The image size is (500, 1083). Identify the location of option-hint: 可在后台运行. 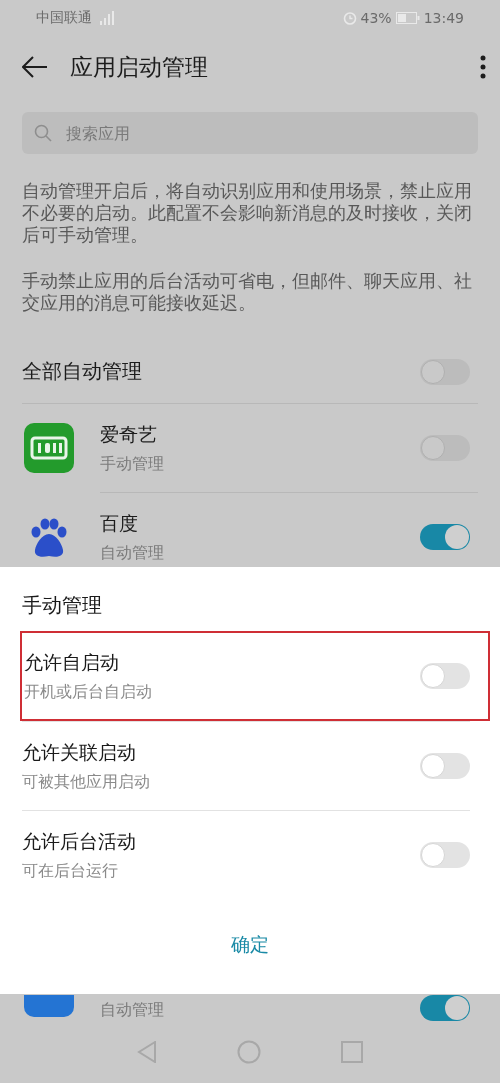
(70, 871).